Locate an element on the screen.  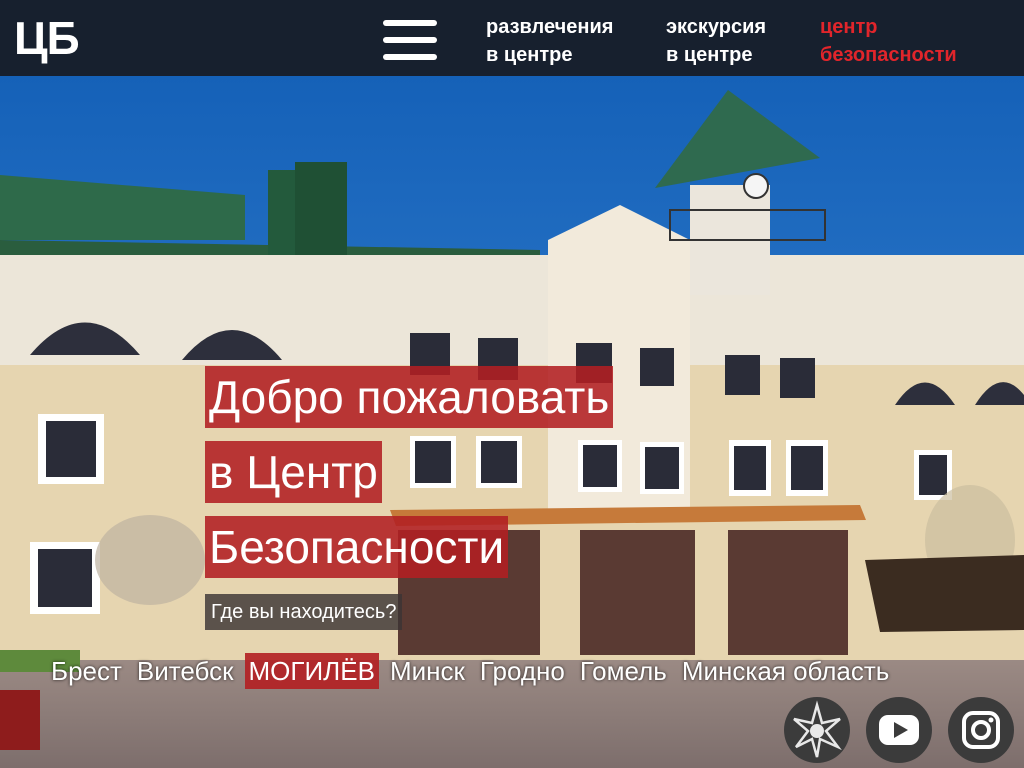
city-link-minsk-region: Минская область is located at coordinates (786, 671).